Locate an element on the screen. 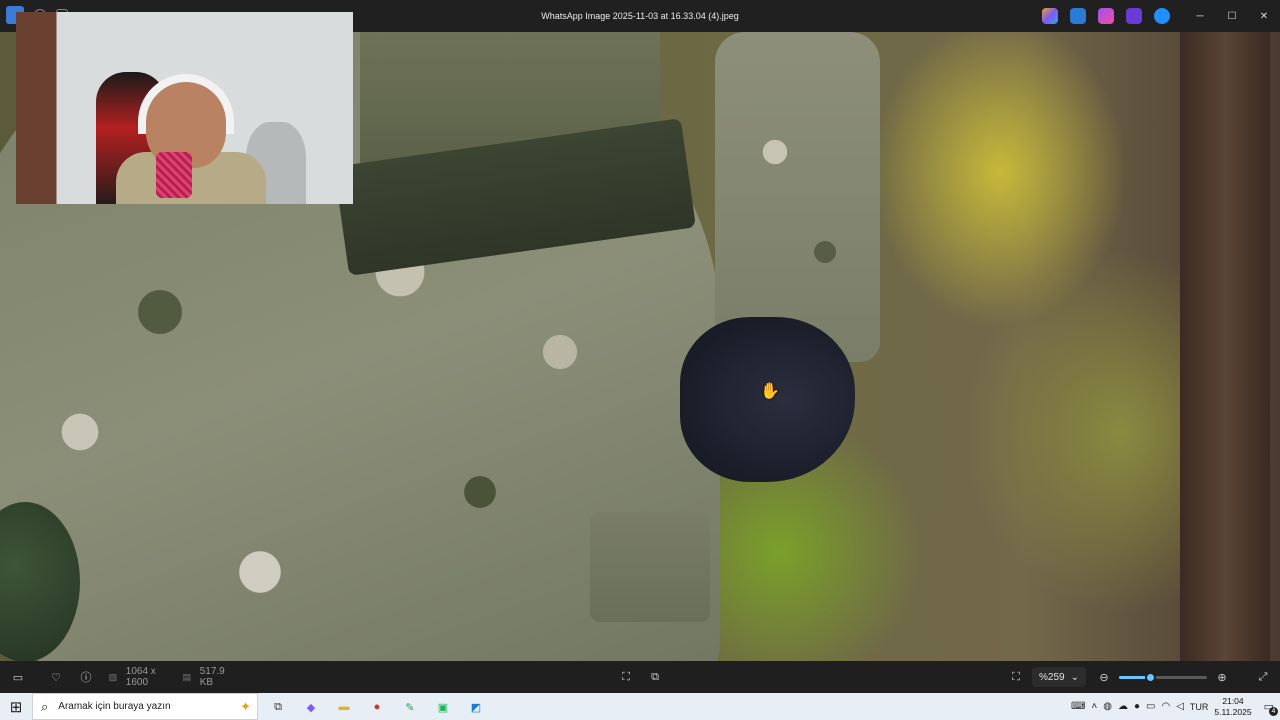 The height and width of the screenshot is (720, 1280). filmstrip-button: ▭ is located at coordinates (18, 677).